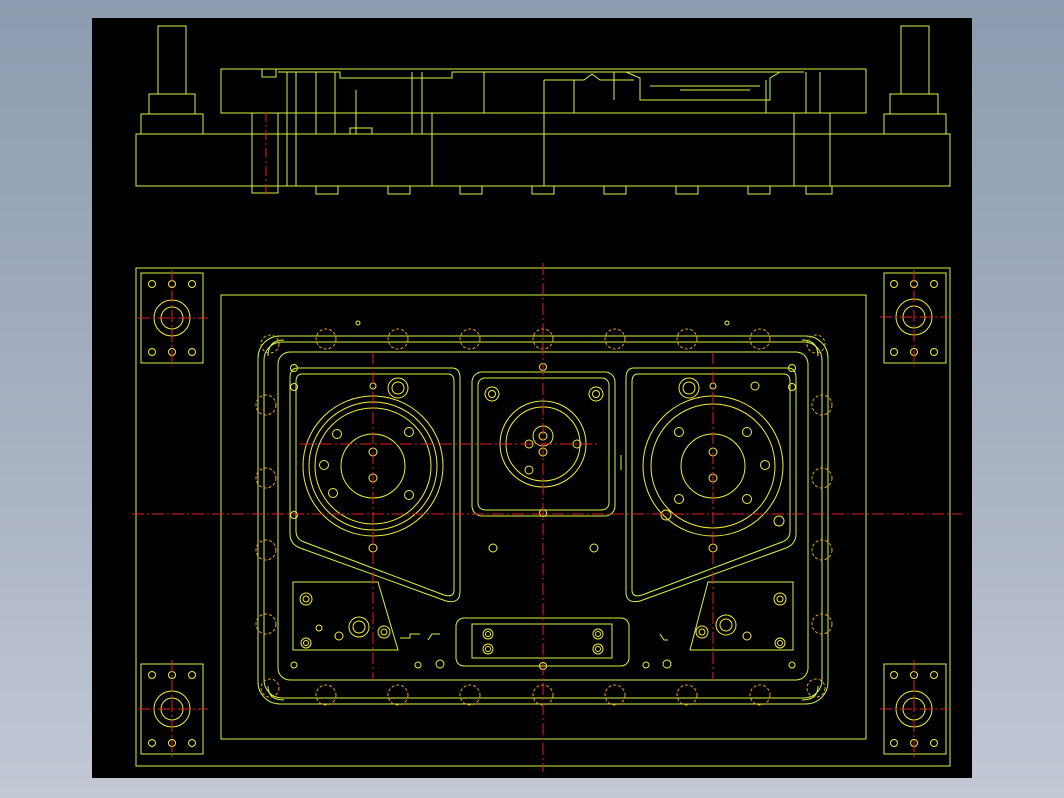 The width and height of the screenshot is (1064, 798). What do you see at coordinates (544, 437) in the screenshot?
I see `center-round-die` at bounding box center [544, 437].